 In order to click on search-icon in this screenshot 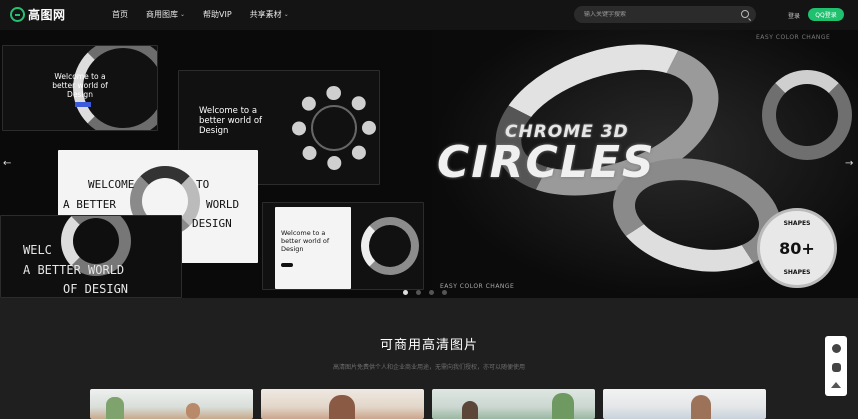, I will do `click(745, 14)`.